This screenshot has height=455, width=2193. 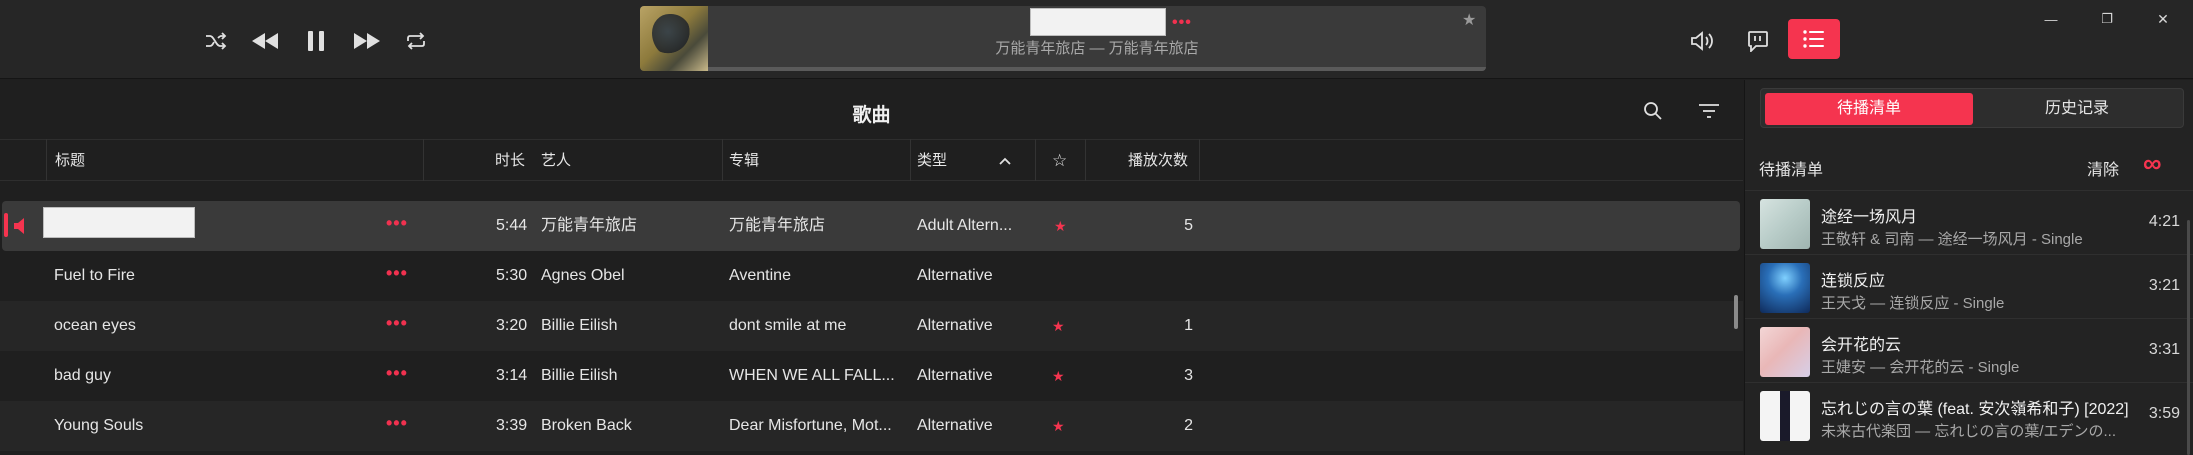 I want to click on column-album: 专辑, so click(x=744, y=161).